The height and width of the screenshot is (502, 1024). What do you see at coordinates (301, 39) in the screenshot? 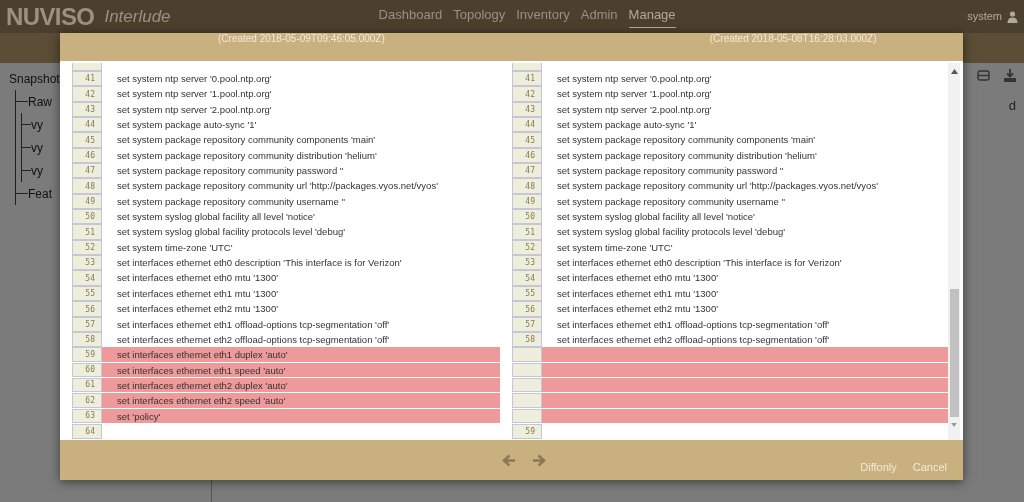
I see `left-version-title: (Created 2018-05-09T09:46:05.000Z)` at bounding box center [301, 39].